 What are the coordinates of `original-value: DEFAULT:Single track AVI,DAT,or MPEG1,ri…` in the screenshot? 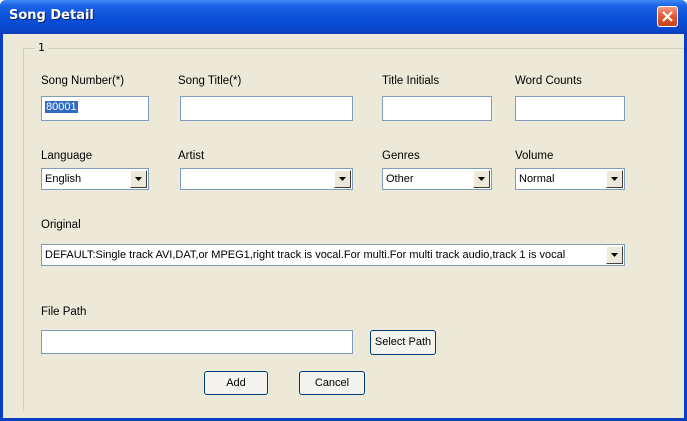 It's located at (305, 255).